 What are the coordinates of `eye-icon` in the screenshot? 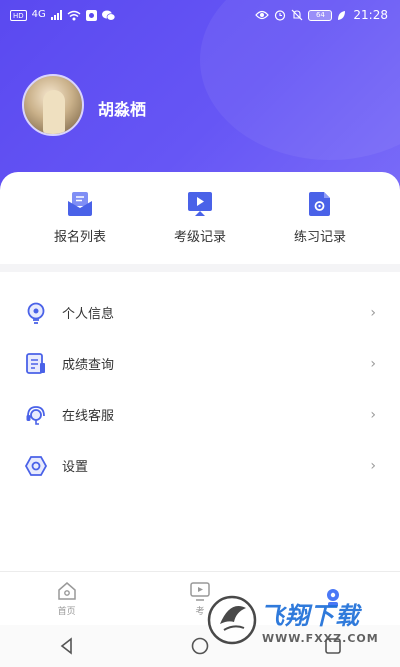 It's located at (262, 15).